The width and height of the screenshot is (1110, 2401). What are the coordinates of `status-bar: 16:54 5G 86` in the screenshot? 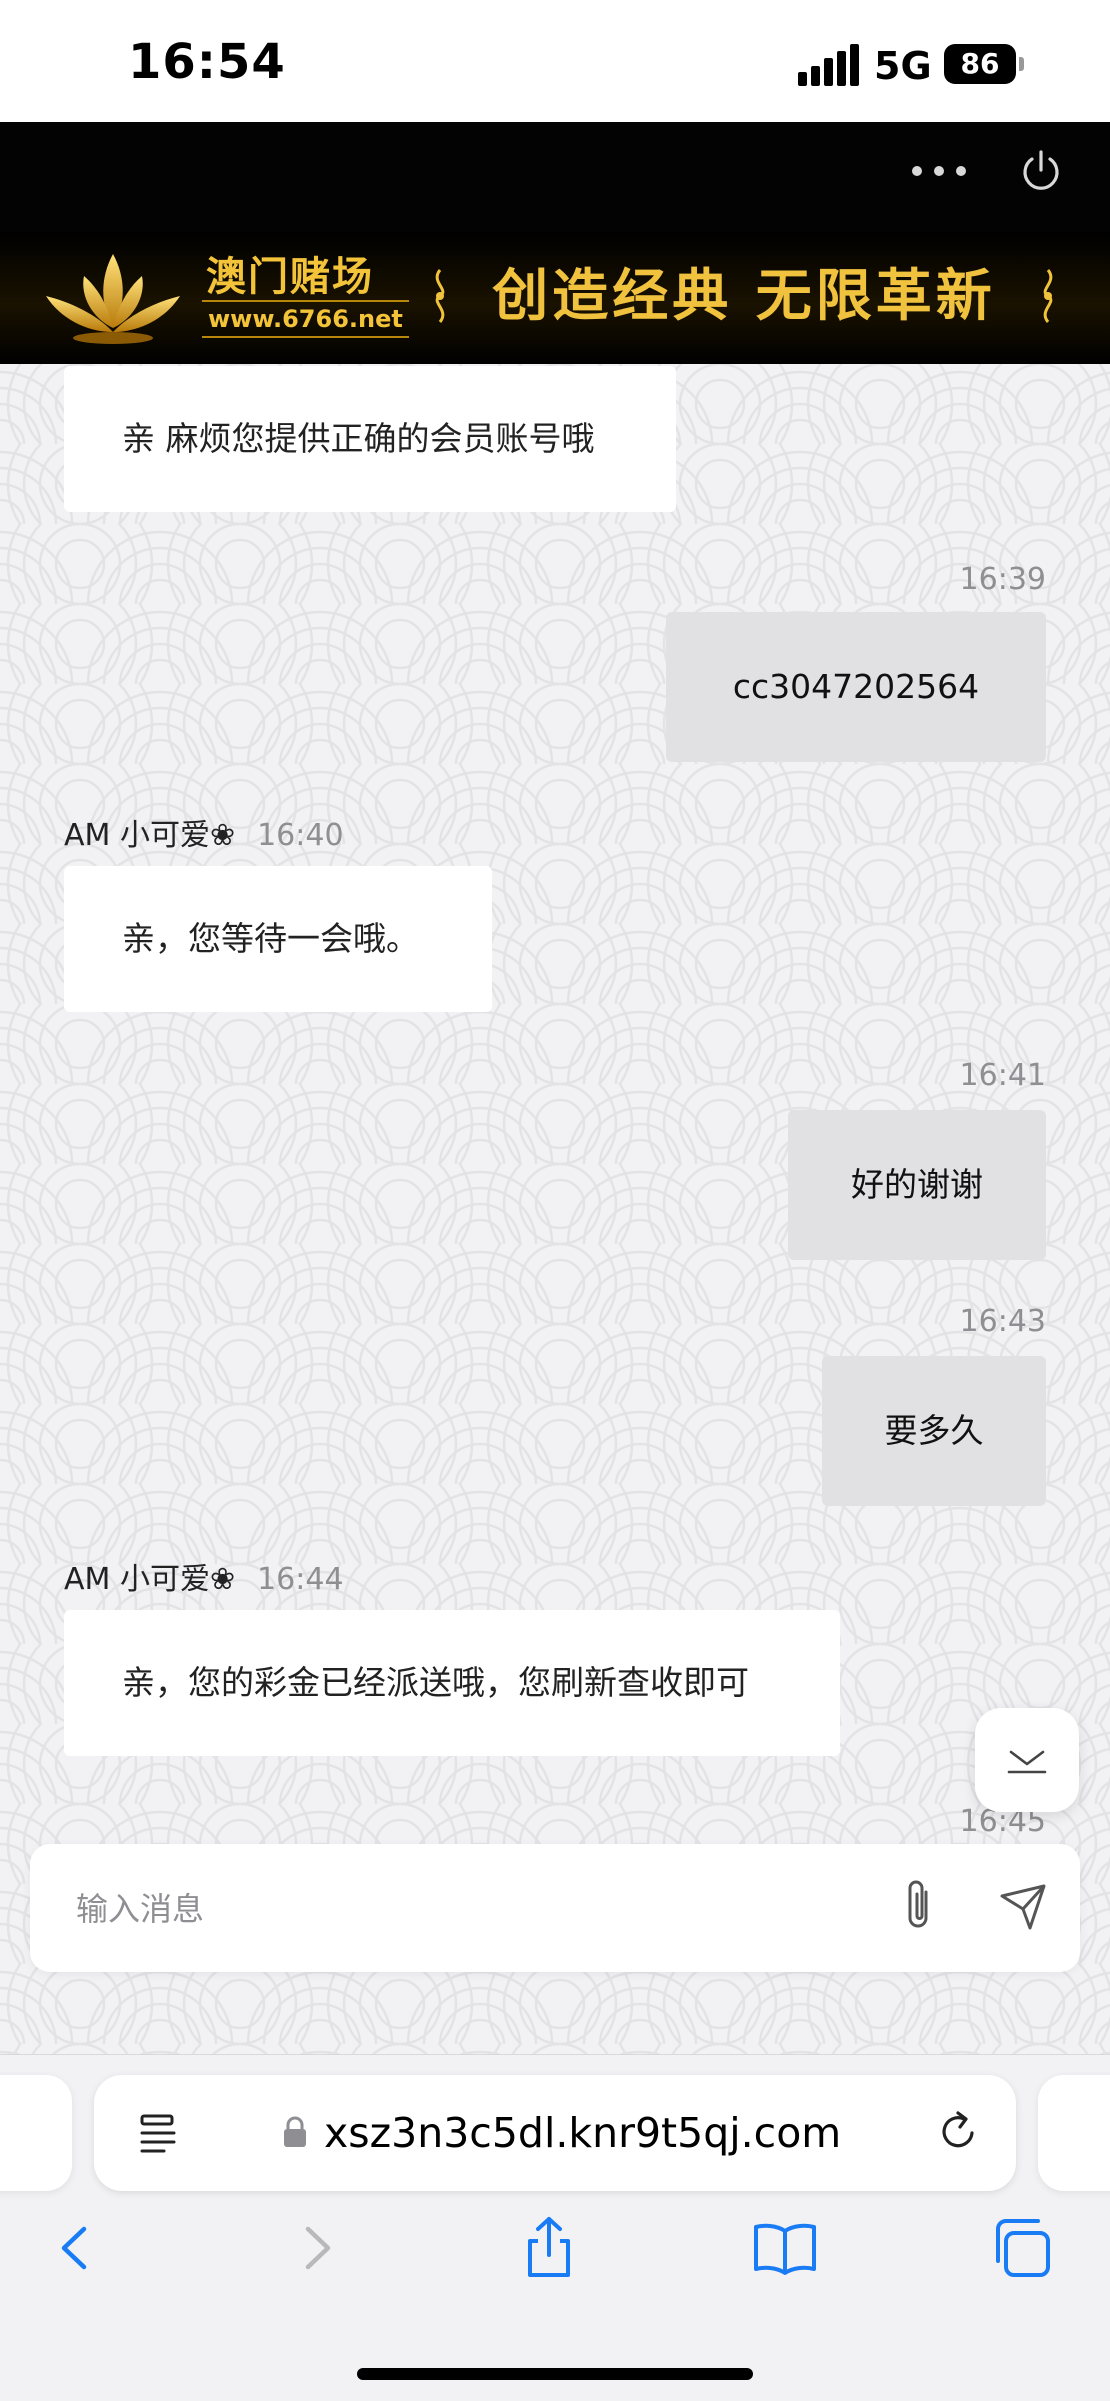 It's located at (555, 61).